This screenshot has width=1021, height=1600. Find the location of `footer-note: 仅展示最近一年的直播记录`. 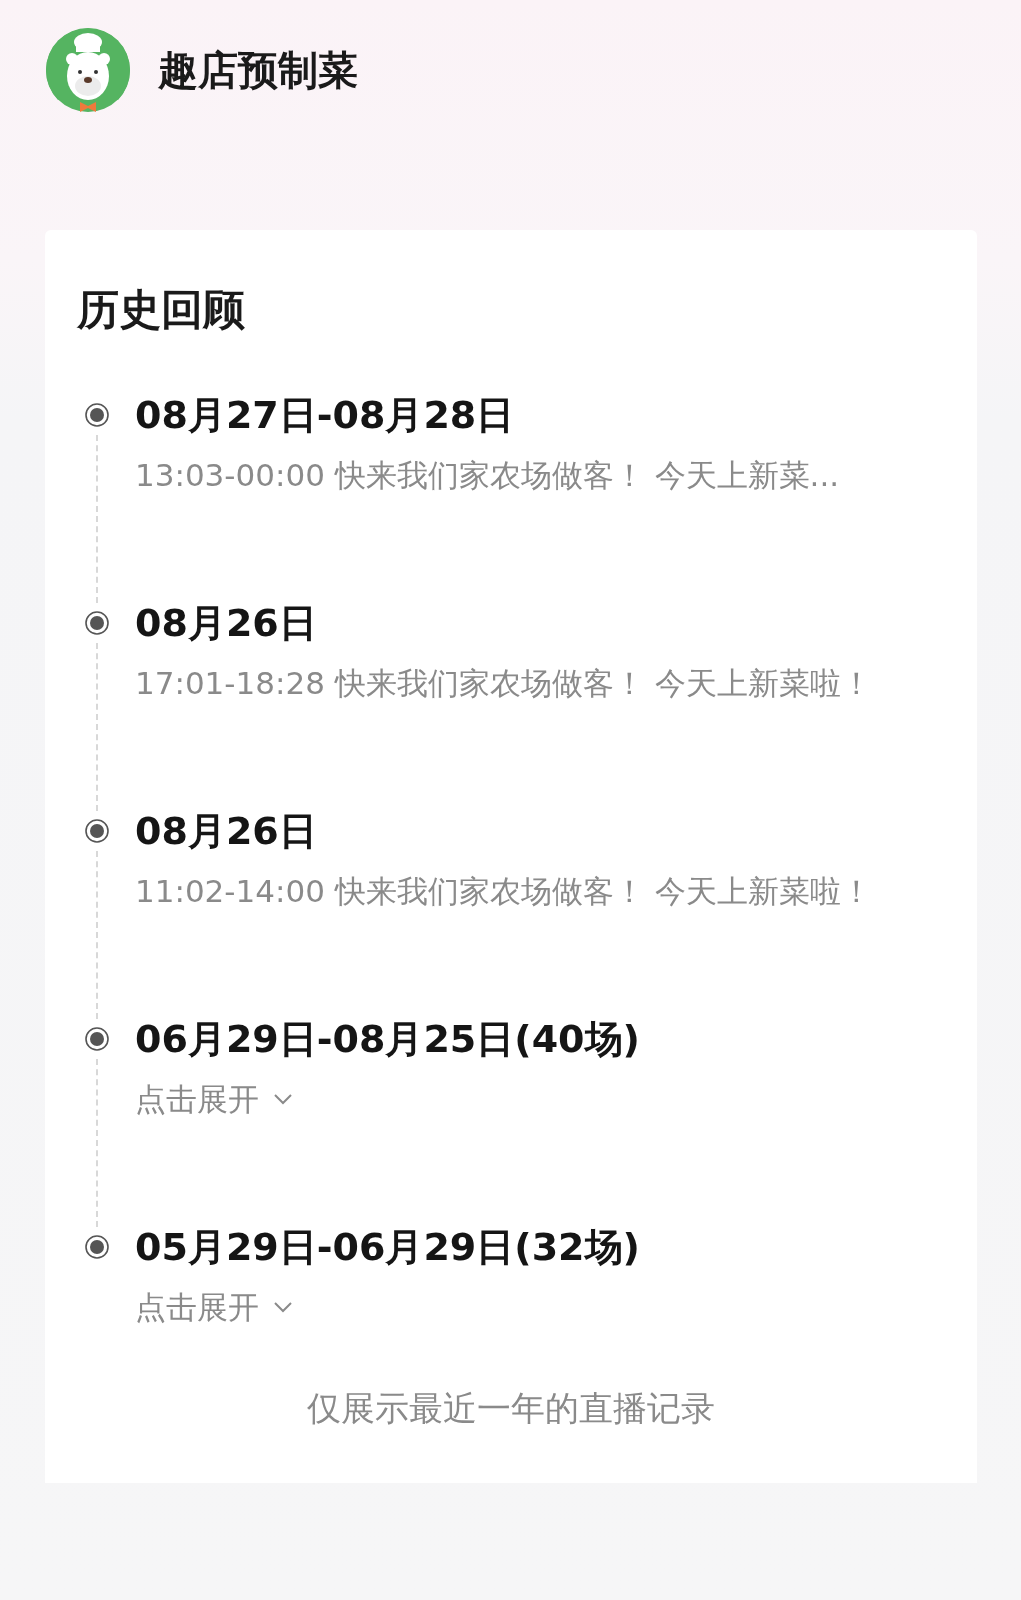

footer-note: 仅展示最近一年的直播记录 is located at coordinates (511, 1408).